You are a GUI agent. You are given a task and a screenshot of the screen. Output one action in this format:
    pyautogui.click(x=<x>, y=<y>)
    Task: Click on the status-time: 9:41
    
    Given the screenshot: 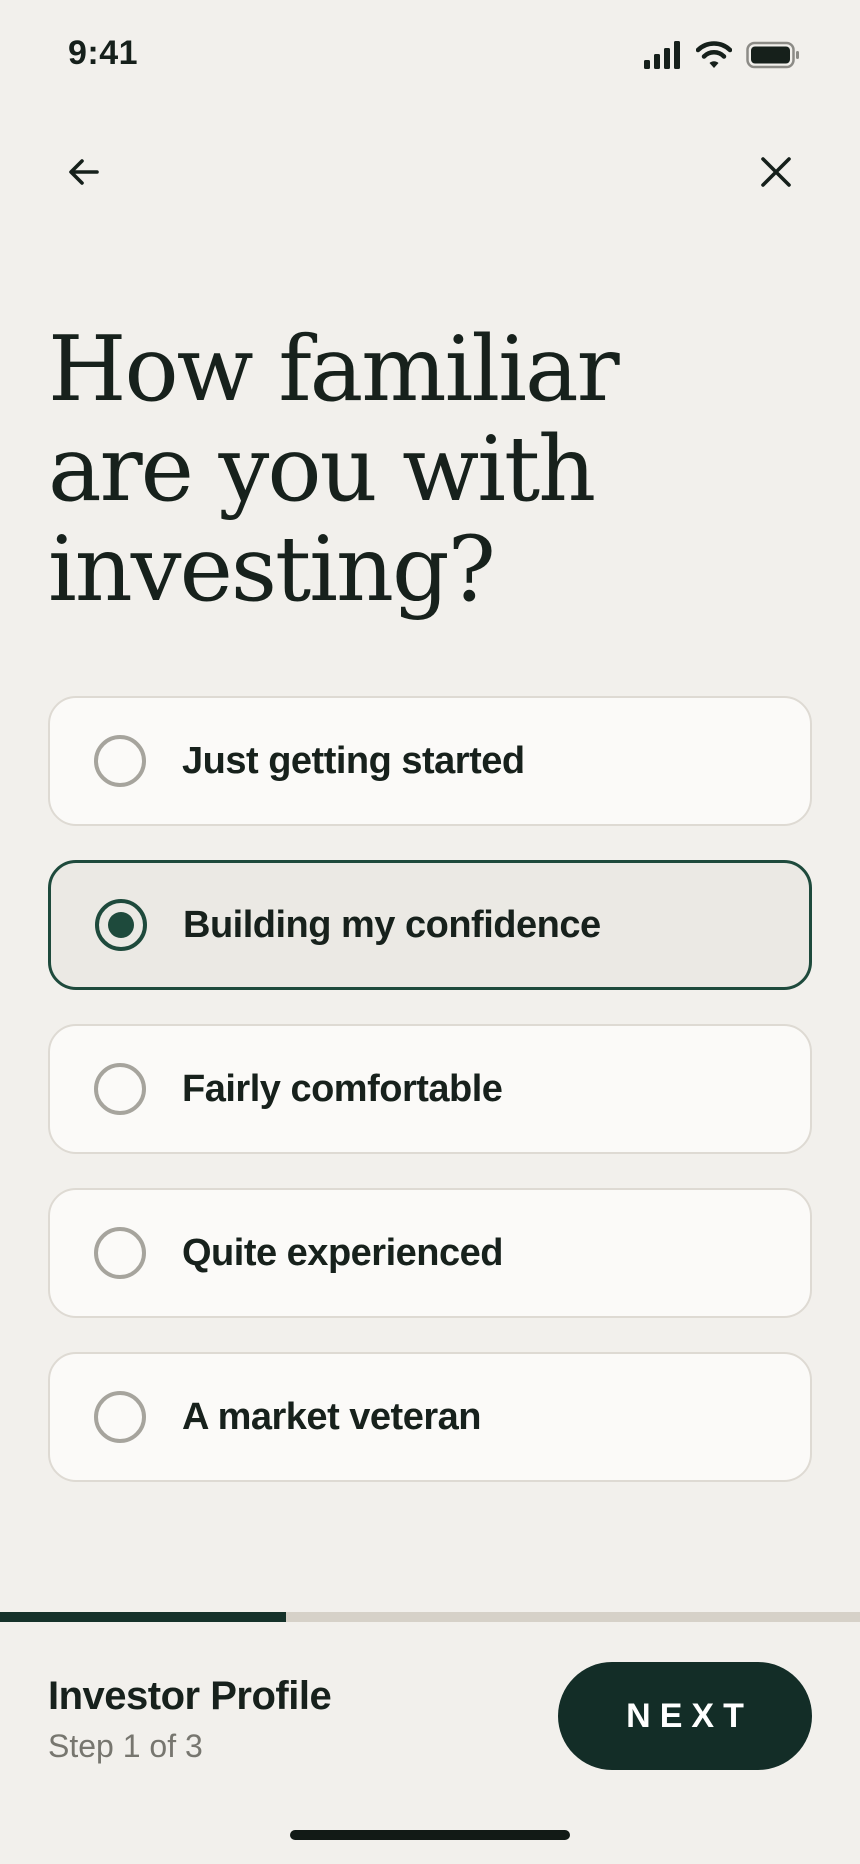 What is the action you would take?
    pyautogui.click(x=103, y=53)
    